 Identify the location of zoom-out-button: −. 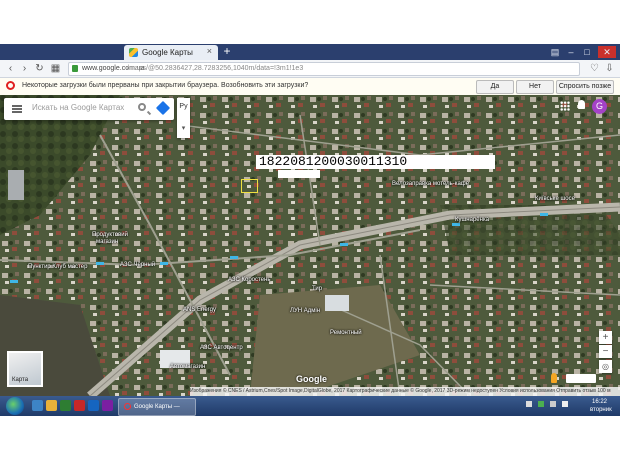
(605, 351).